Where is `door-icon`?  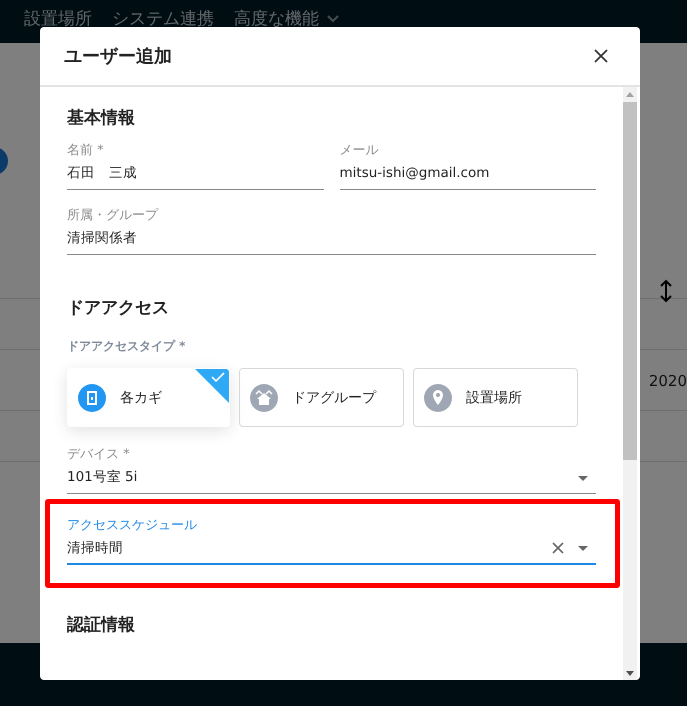
door-icon is located at coordinates (92, 398).